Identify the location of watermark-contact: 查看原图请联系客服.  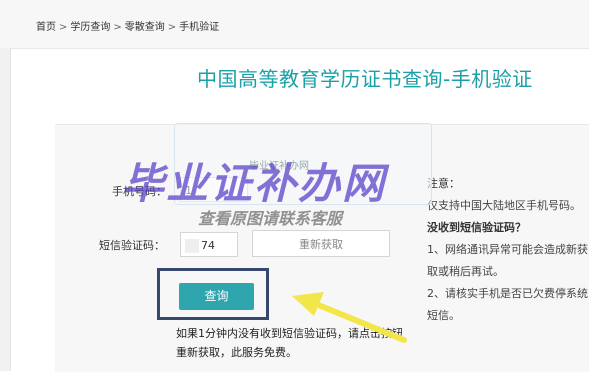
(270, 218).